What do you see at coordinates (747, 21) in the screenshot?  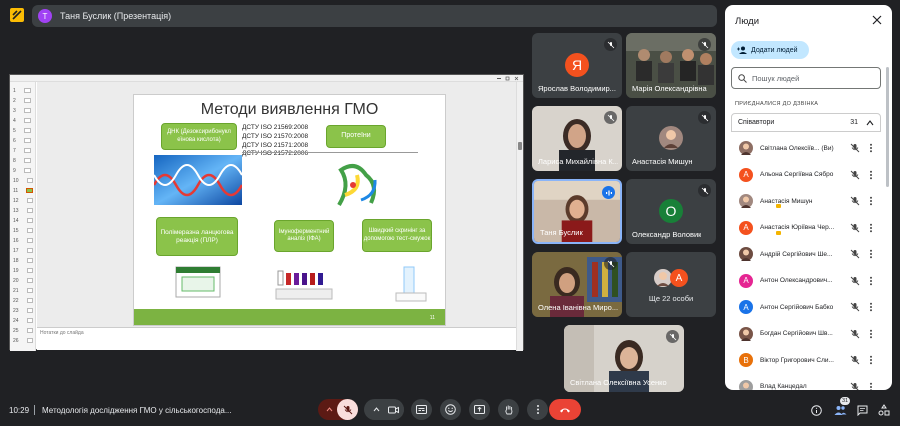 I see `panel-title: Люди` at bounding box center [747, 21].